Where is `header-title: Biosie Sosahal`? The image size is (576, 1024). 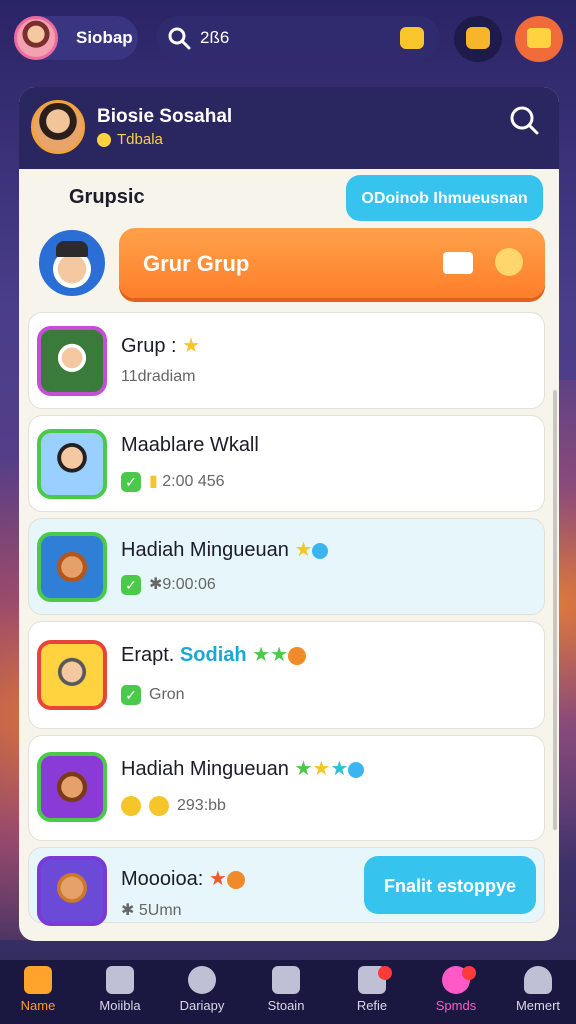
header-title: Biosie Sosahal is located at coordinates (165, 116).